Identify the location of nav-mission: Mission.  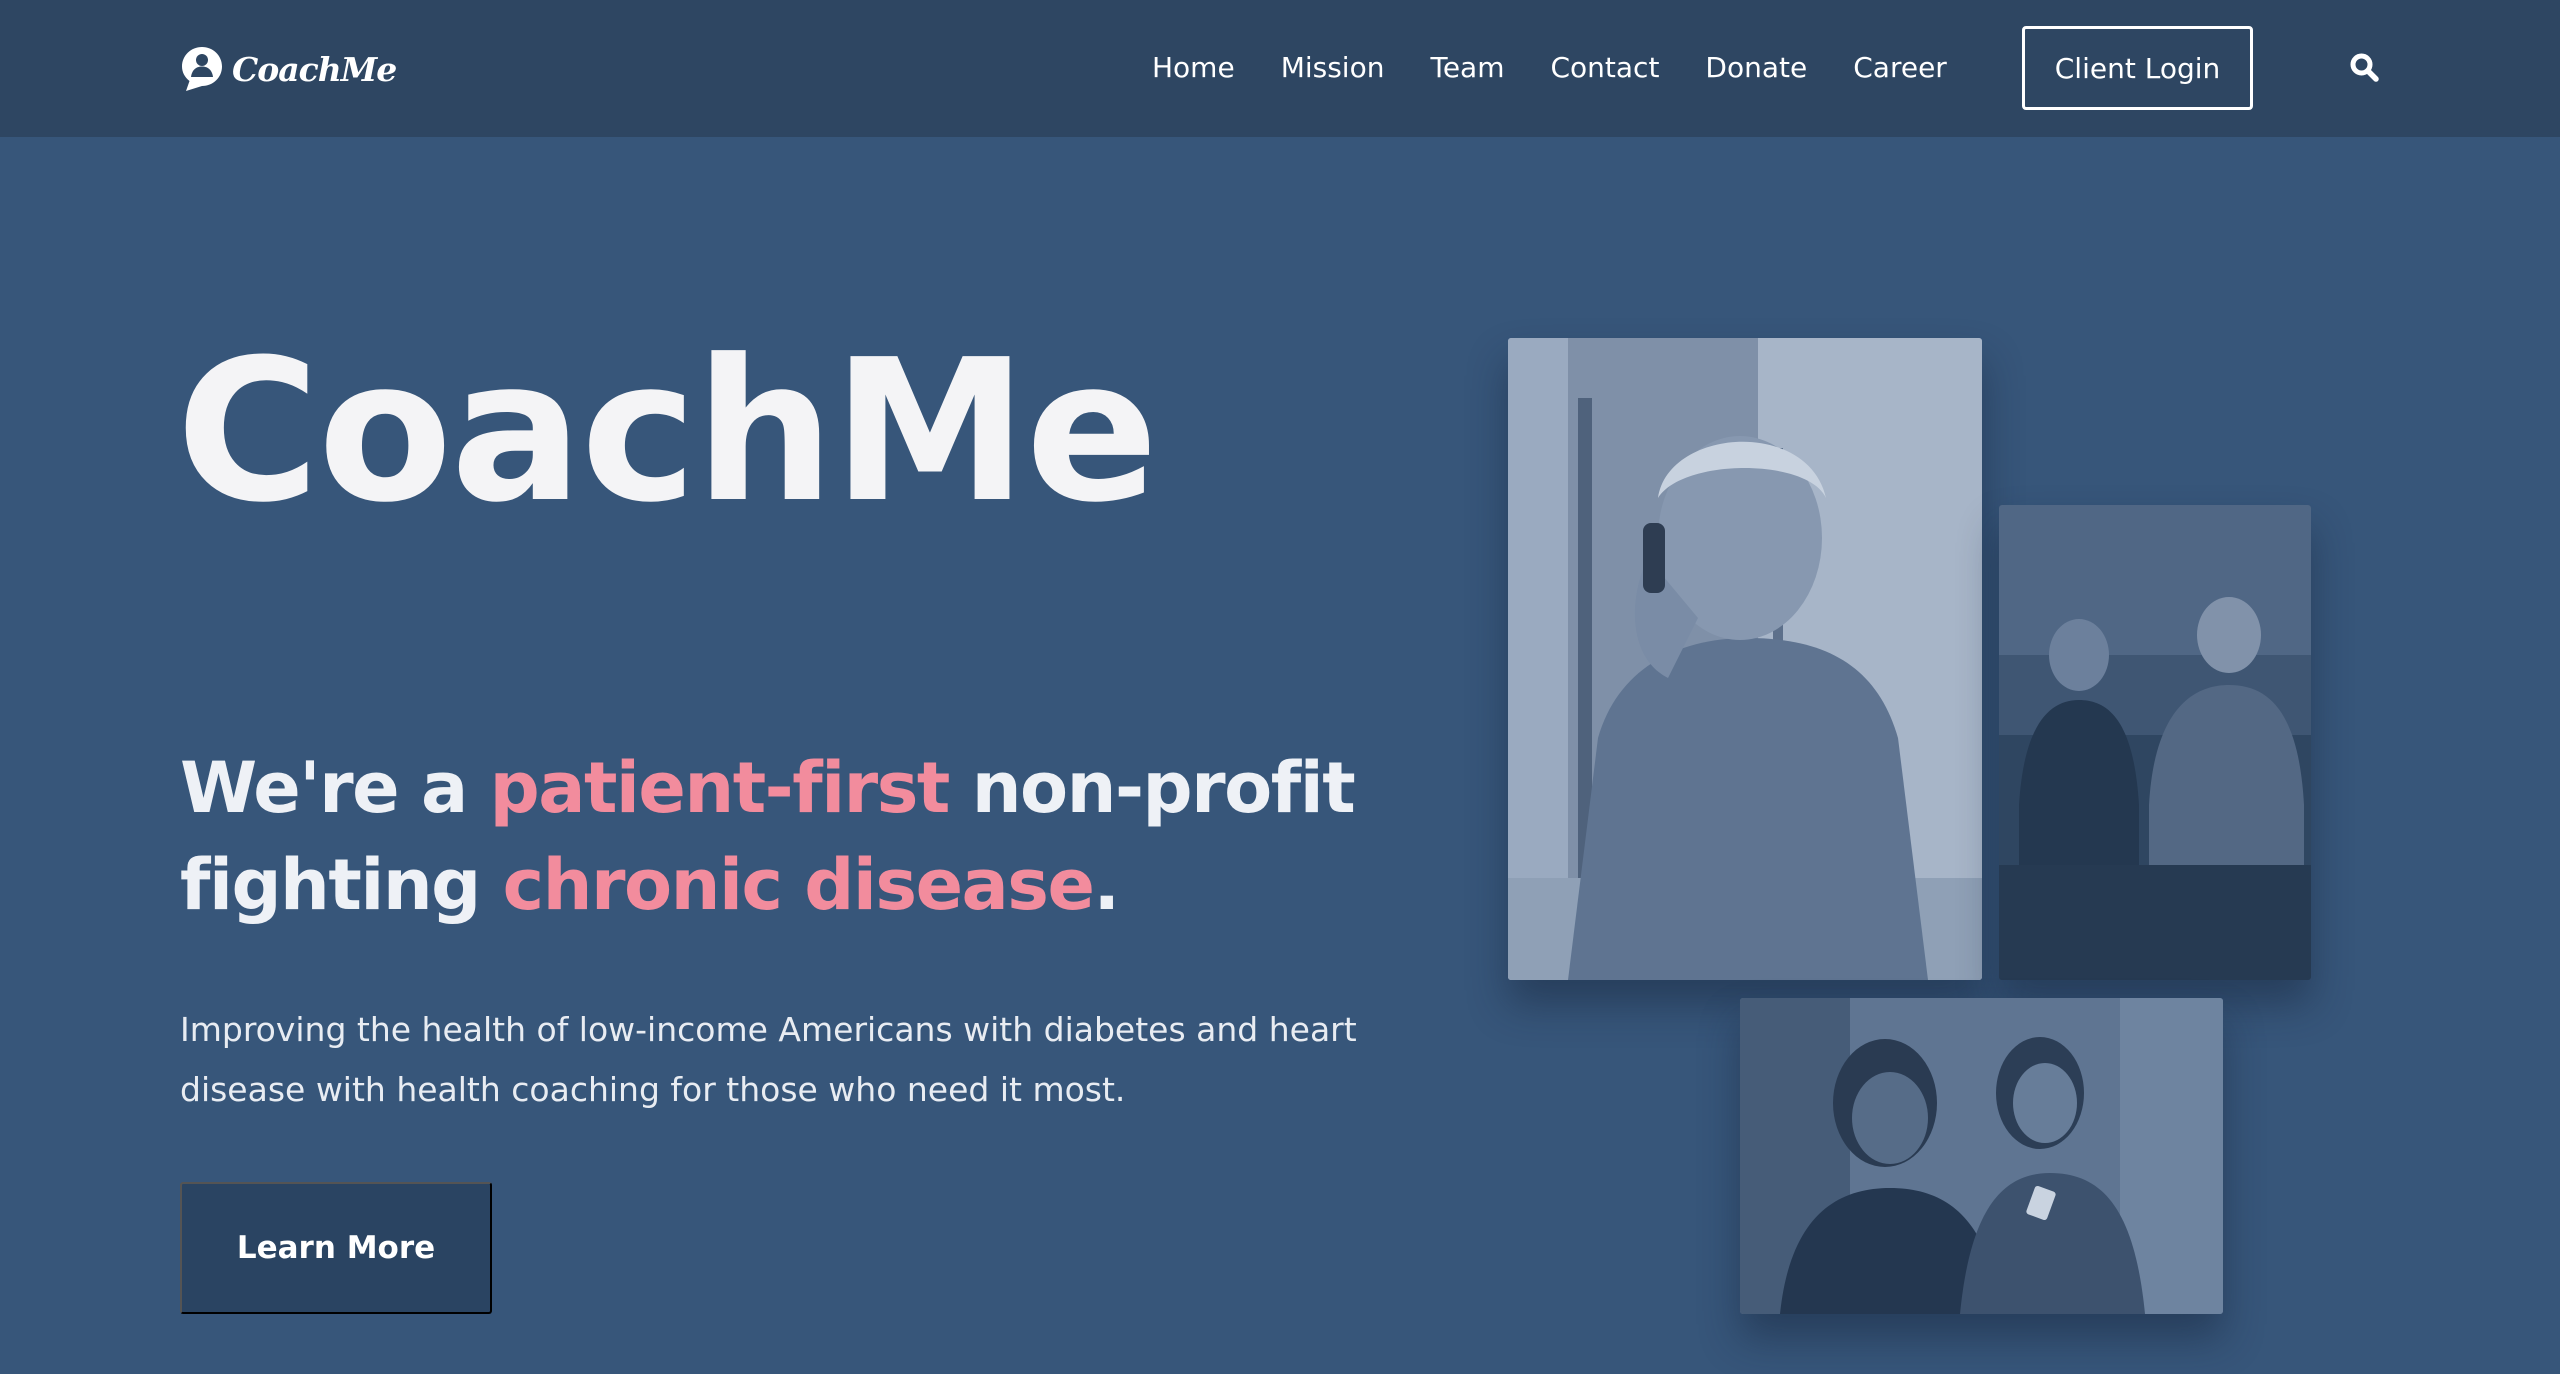
(1333, 68).